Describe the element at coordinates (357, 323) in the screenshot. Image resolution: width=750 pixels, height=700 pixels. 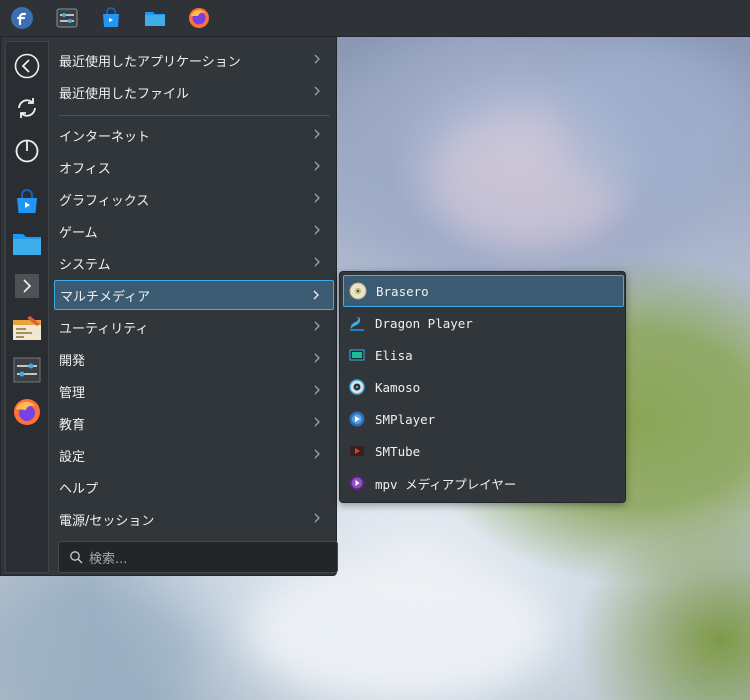
I see `dragon-player-icon` at that location.